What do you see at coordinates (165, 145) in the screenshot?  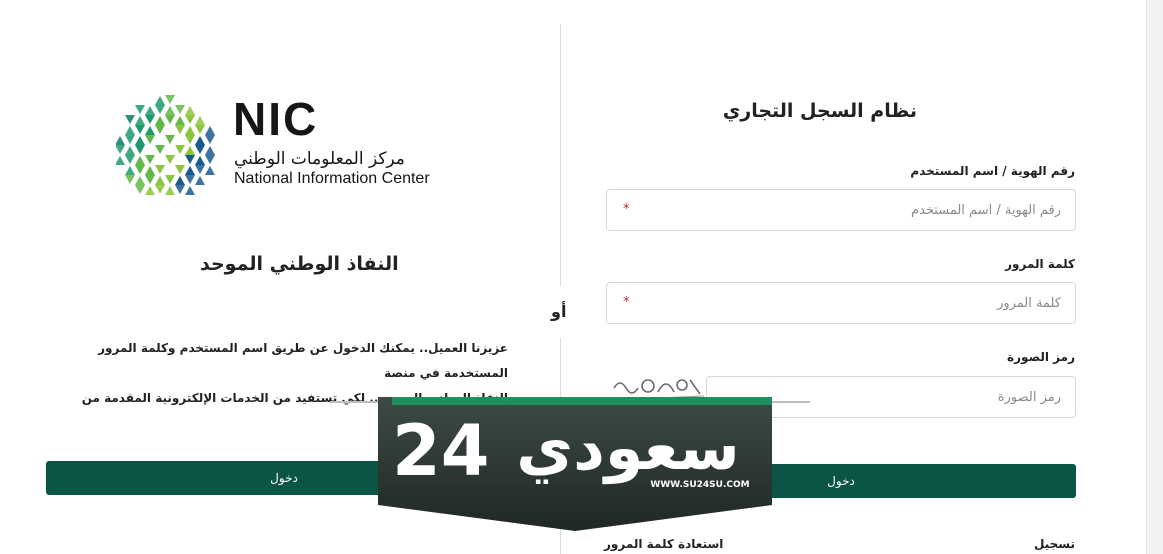 I see `nic-logo-icon` at bounding box center [165, 145].